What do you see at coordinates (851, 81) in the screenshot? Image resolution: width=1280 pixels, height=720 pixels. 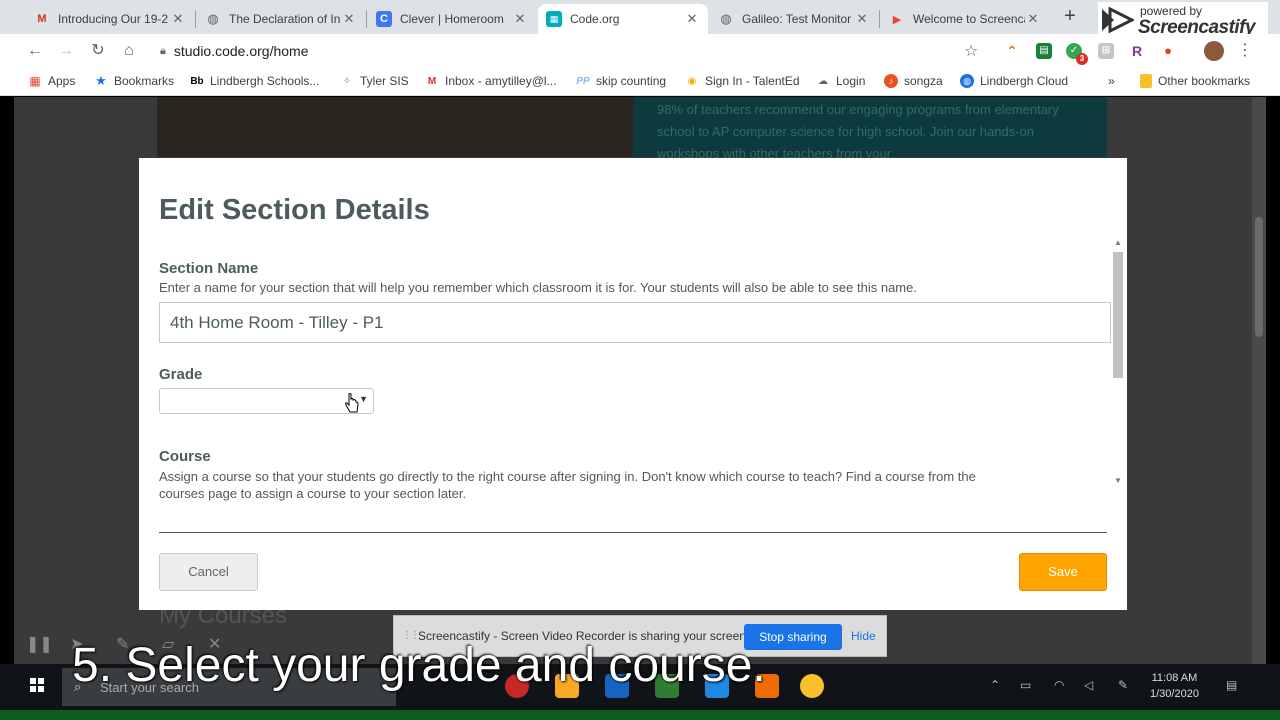 I see `bookmark-label: Login` at bounding box center [851, 81].